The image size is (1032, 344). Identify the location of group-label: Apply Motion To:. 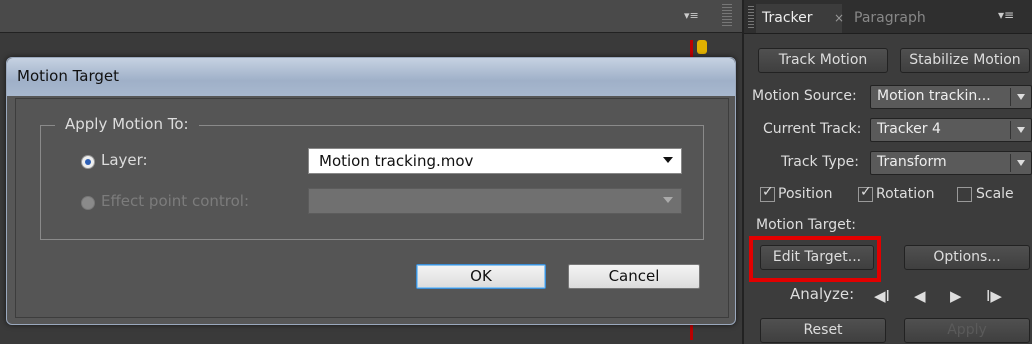
(127, 124).